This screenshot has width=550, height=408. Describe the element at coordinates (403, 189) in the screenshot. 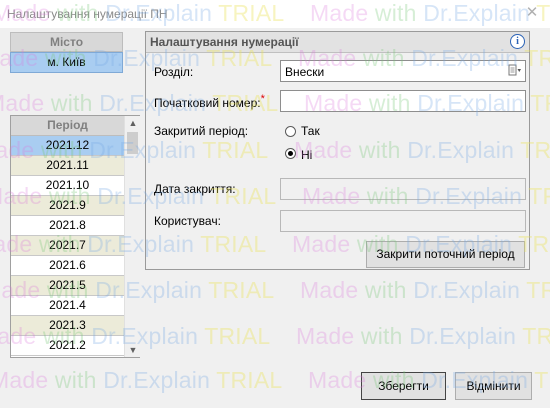

I see `close-date-field` at that location.